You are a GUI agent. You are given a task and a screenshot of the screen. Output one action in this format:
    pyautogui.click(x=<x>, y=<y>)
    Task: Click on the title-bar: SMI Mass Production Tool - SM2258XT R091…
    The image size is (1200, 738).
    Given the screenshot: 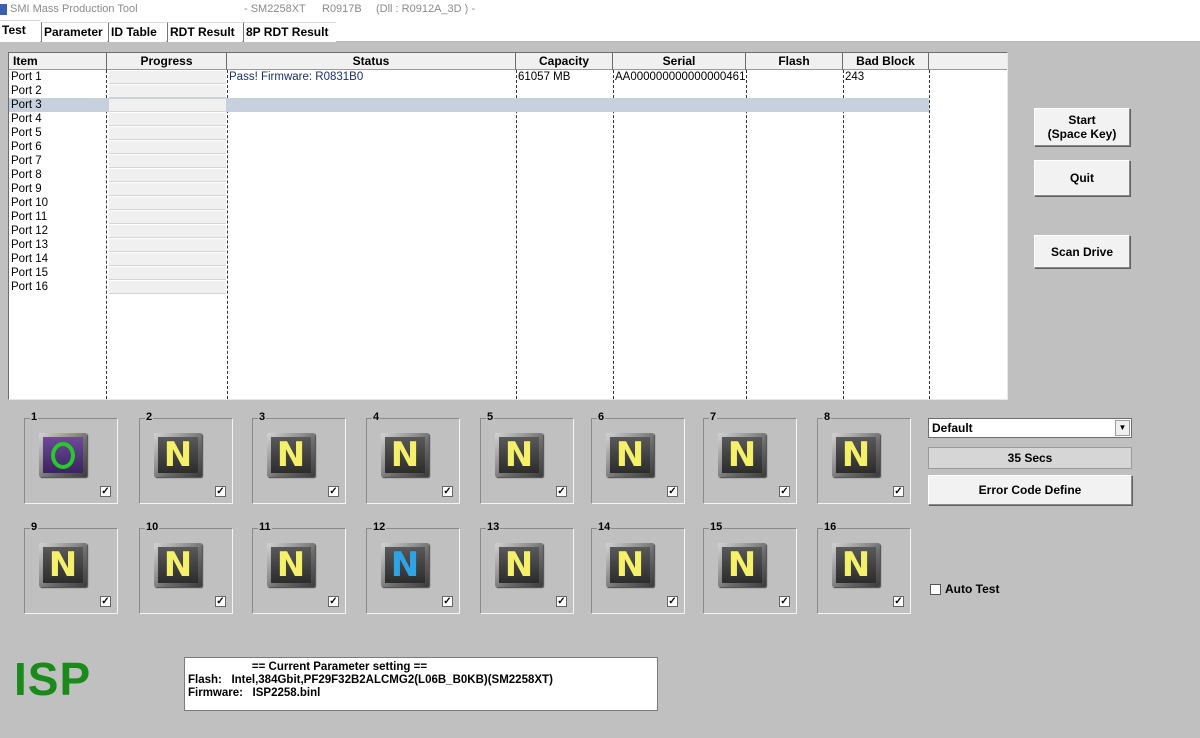 What is the action you would take?
    pyautogui.click(x=600, y=10)
    